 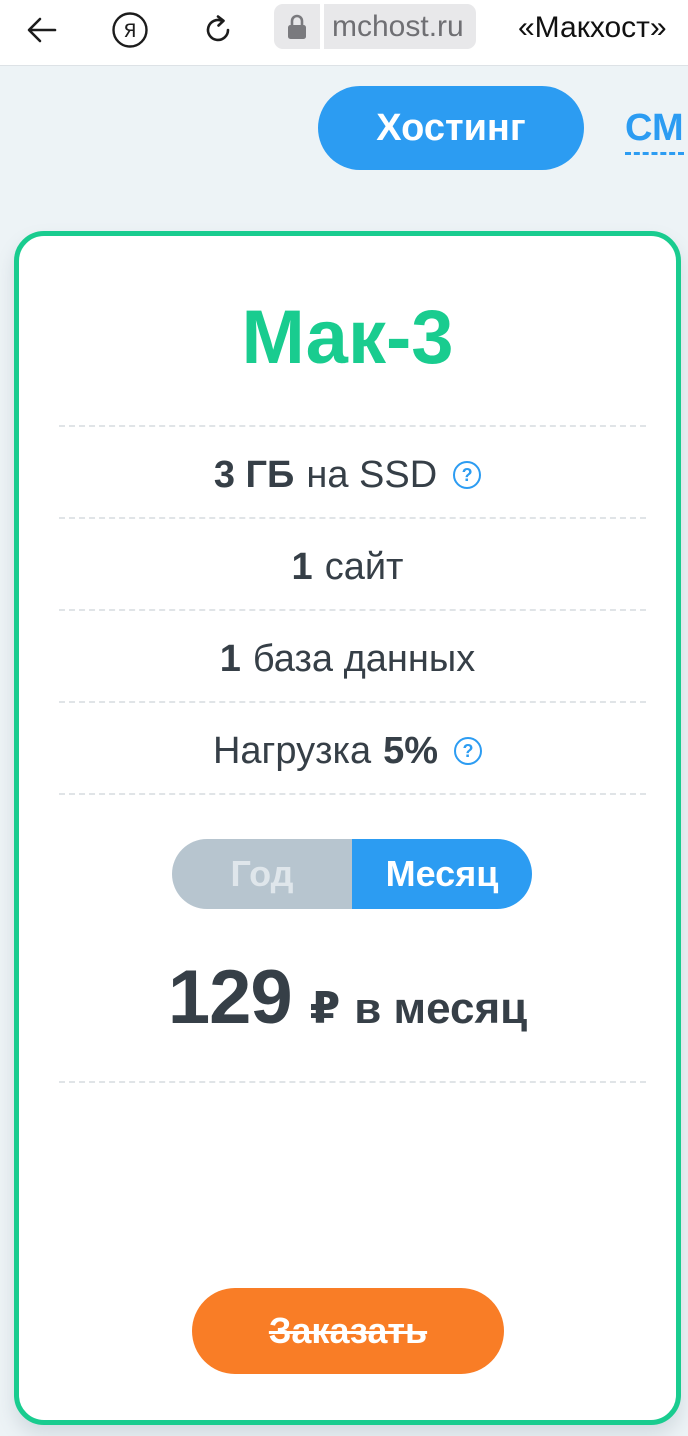 What do you see at coordinates (348, 1331) in the screenshot?
I see `order-button: Заказать` at bounding box center [348, 1331].